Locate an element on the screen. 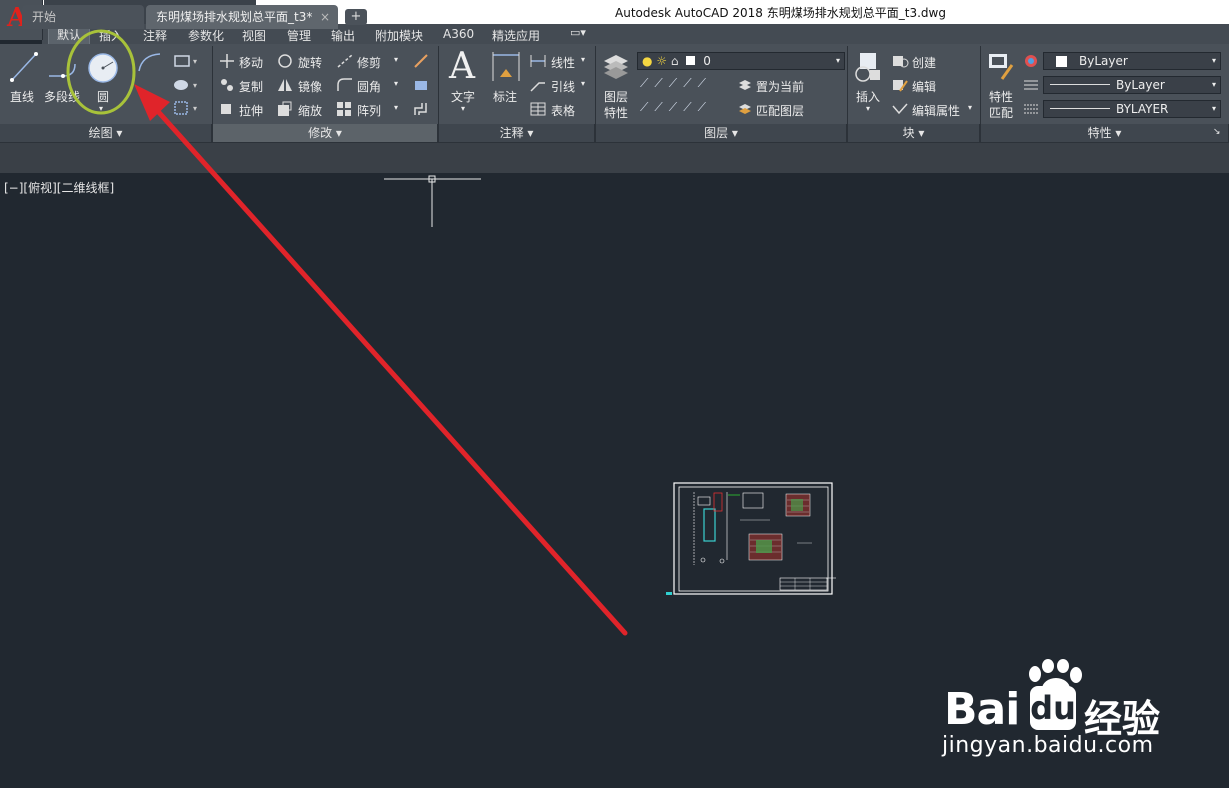 The height and width of the screenshot is (788, 1229). crosshair-cursor is located at coordinates (432, 201).